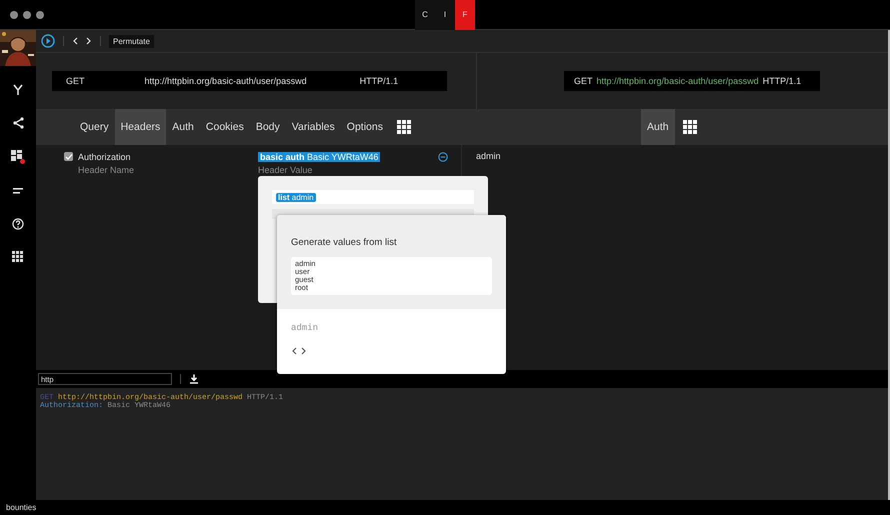 The width and height of the screenshot is (890, 515). I want to click on value-token: basic auth Basic YWRtaW46, so click(319, 157).